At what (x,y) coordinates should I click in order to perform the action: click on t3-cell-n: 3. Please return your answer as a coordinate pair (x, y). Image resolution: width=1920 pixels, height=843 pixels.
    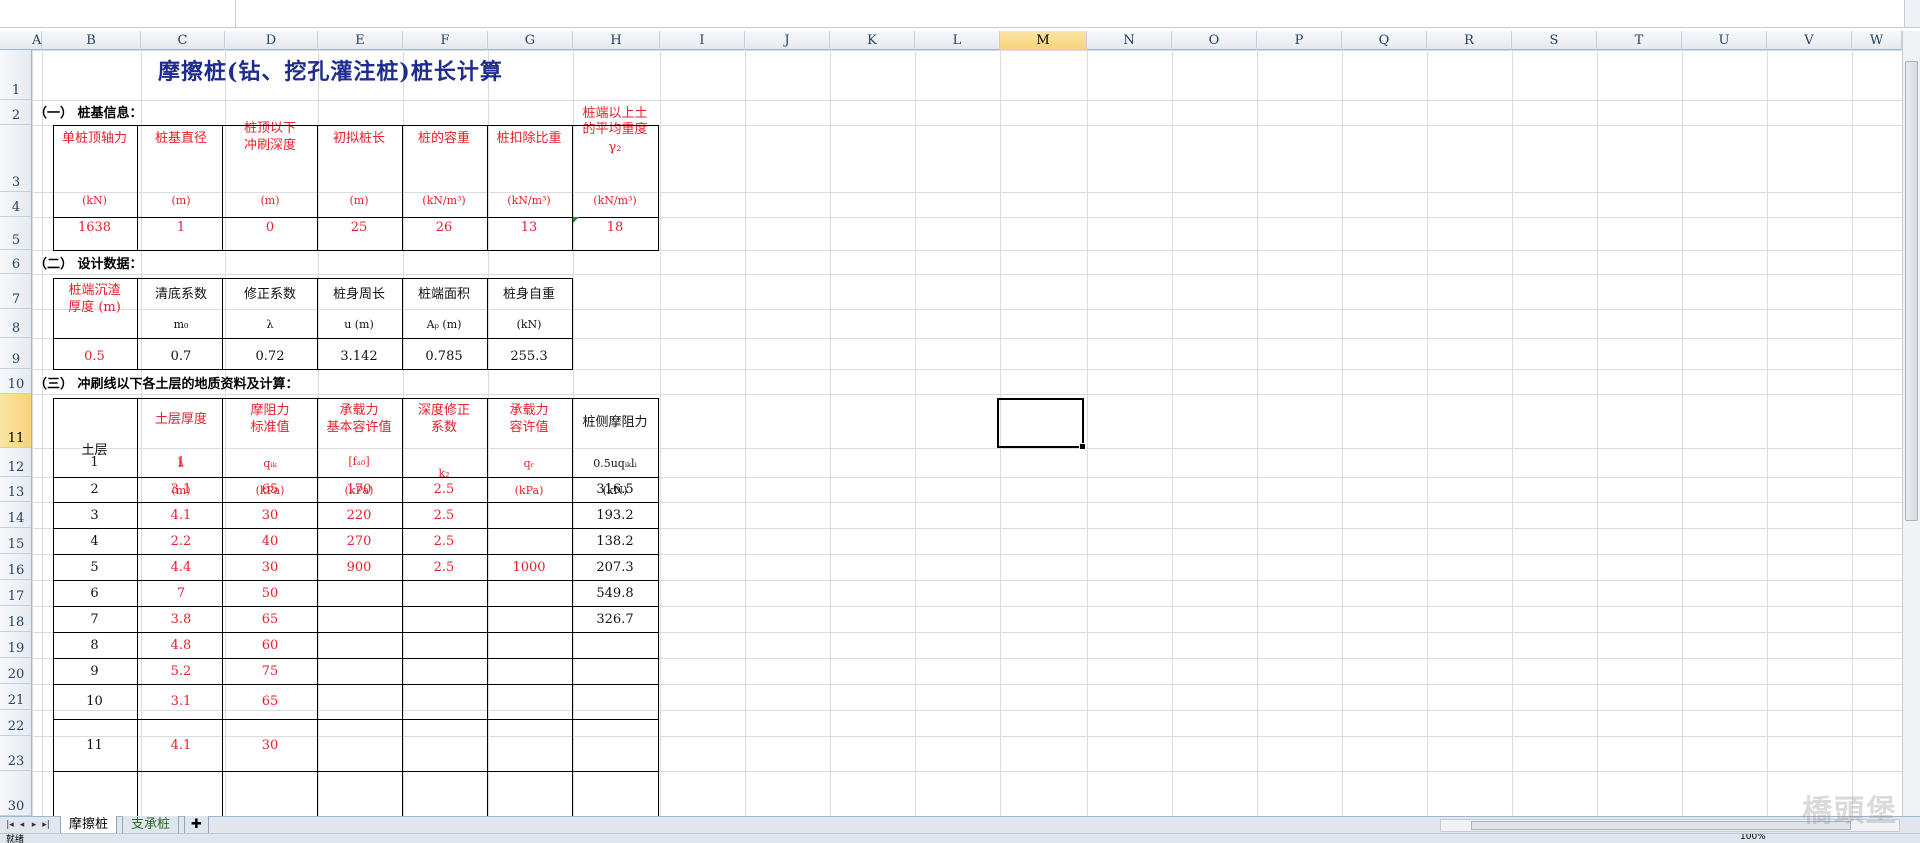
    Looking at the image, I should click on (94, 515).